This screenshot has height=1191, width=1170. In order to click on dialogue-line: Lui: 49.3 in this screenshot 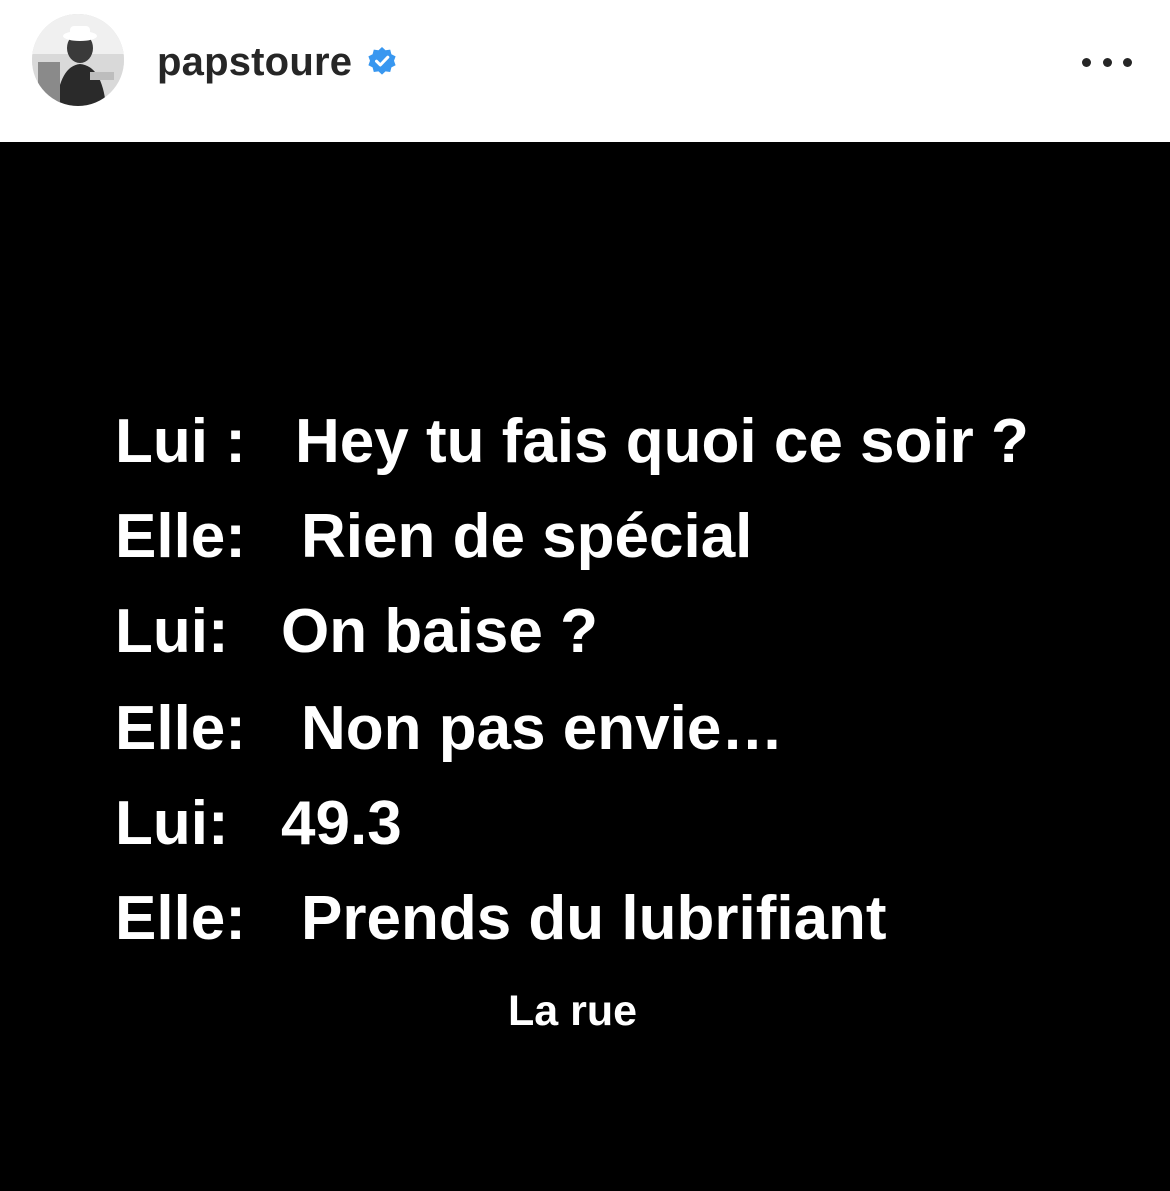, I will do `click(258, 824)`.